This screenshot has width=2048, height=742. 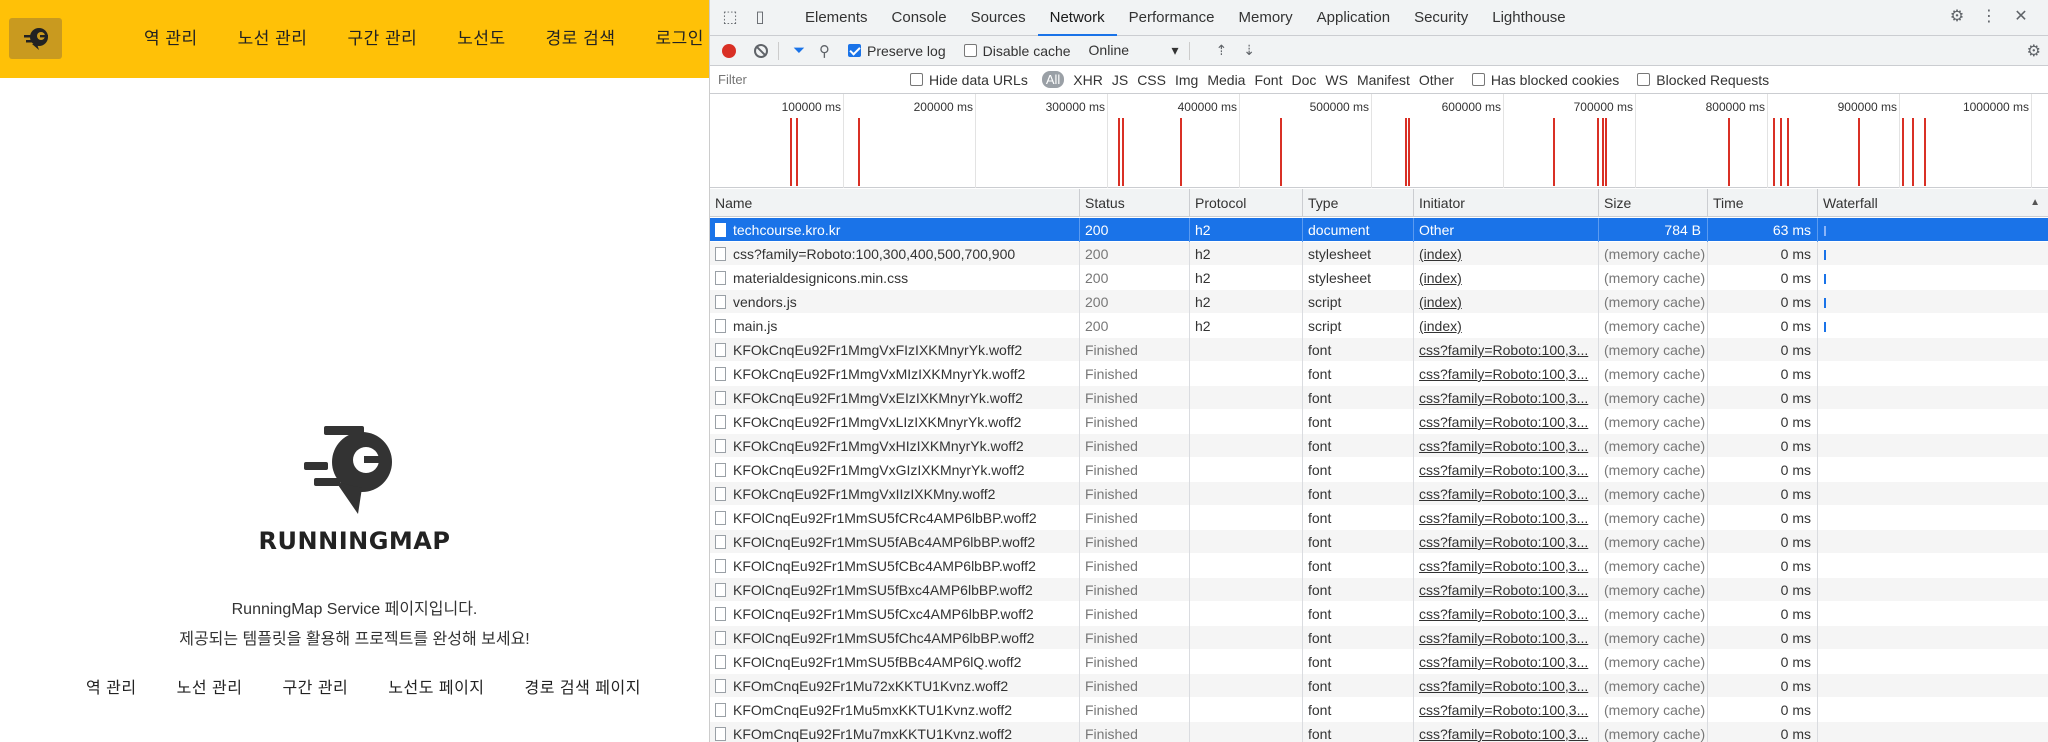 I want to click on filter-type-img: Img, so click(x=1186, y=80).